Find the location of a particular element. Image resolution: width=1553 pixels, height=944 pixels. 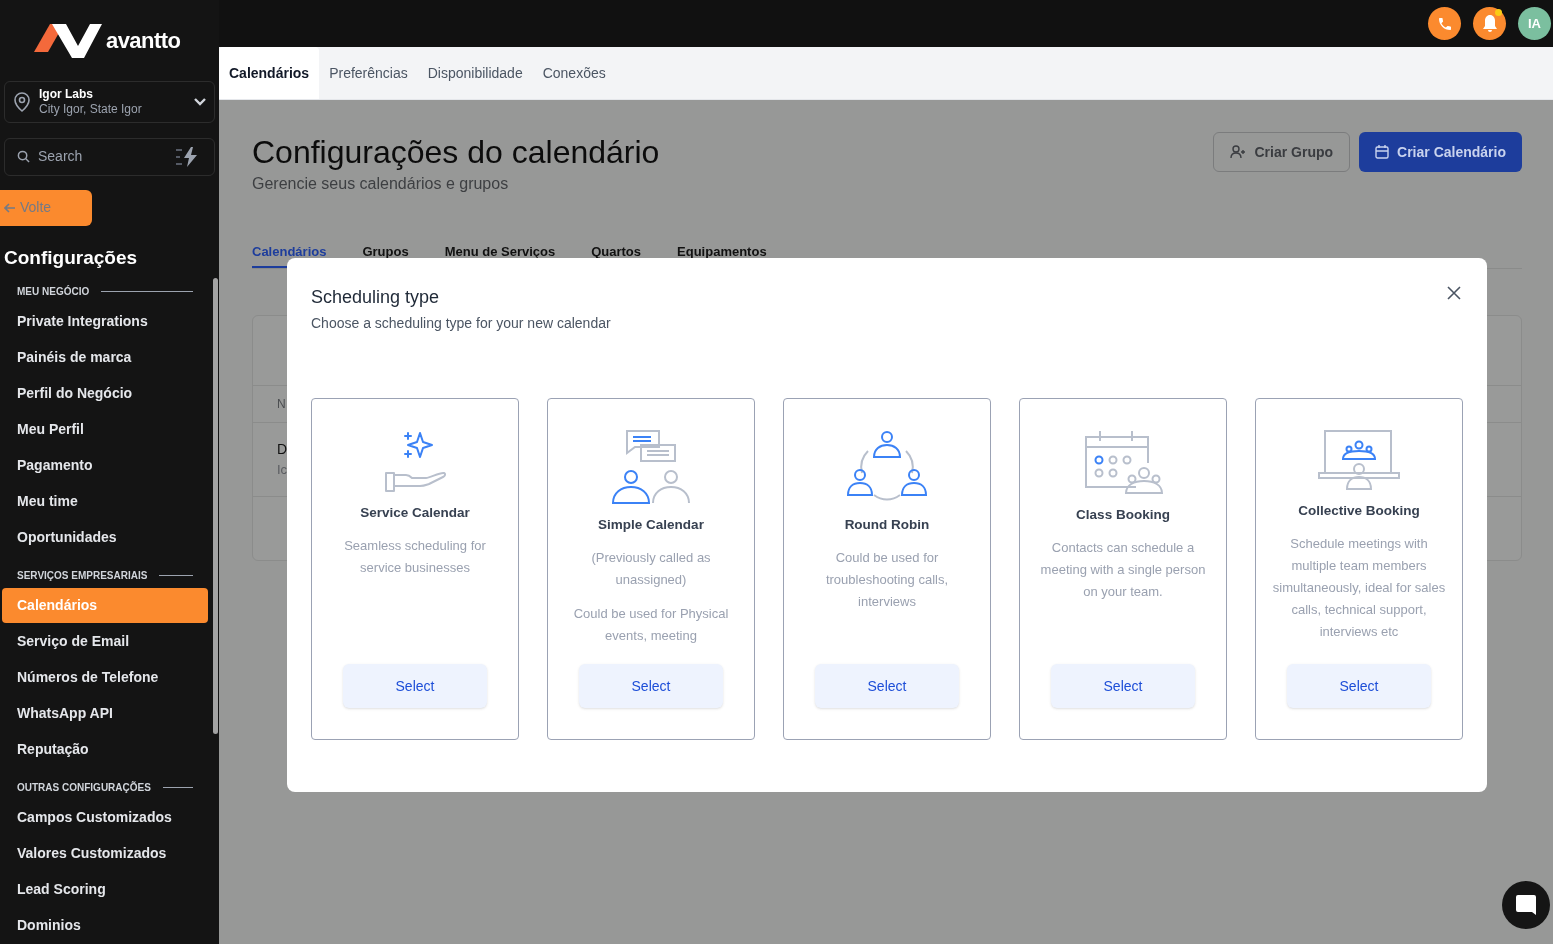

arrow-left-icon is located at coordinates (10, 207).